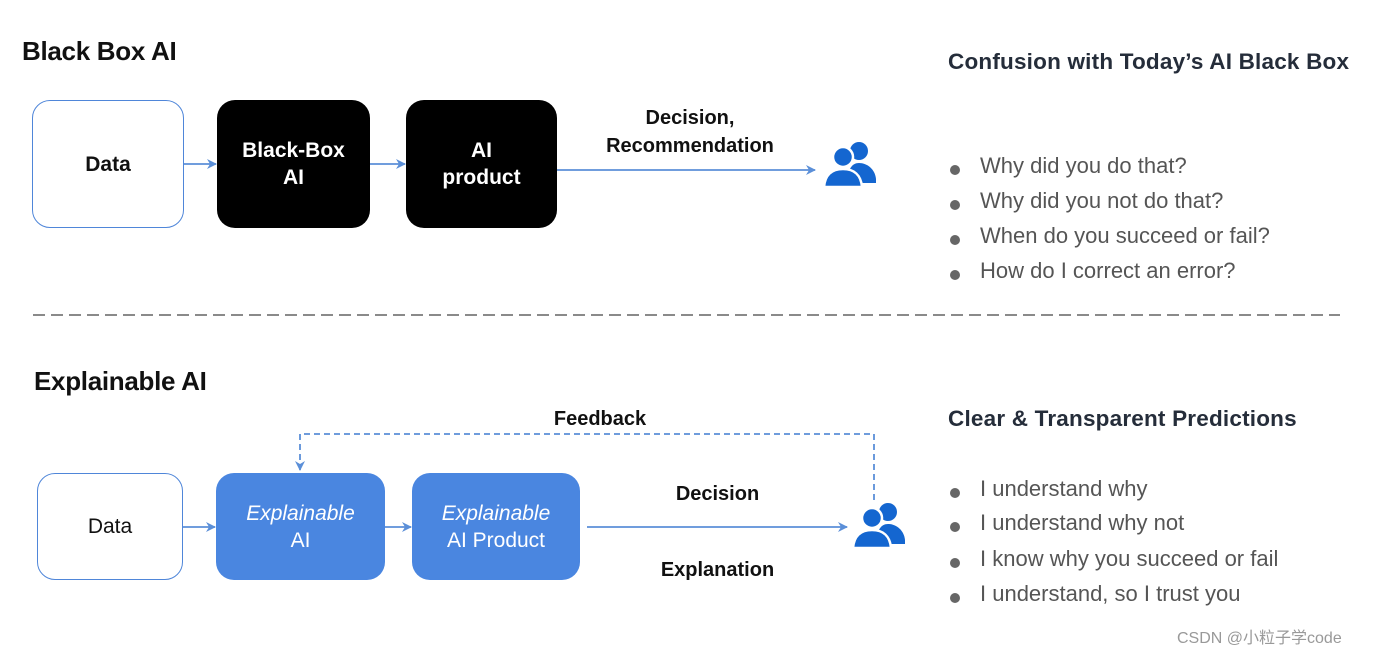 The width and height of the screenshot is (1386, 654). What do you see at coordinates (1109, 275) in the screenshot?
I see `confusion-bullet: How do I correct an error?` at bounding box center [1109, 275].